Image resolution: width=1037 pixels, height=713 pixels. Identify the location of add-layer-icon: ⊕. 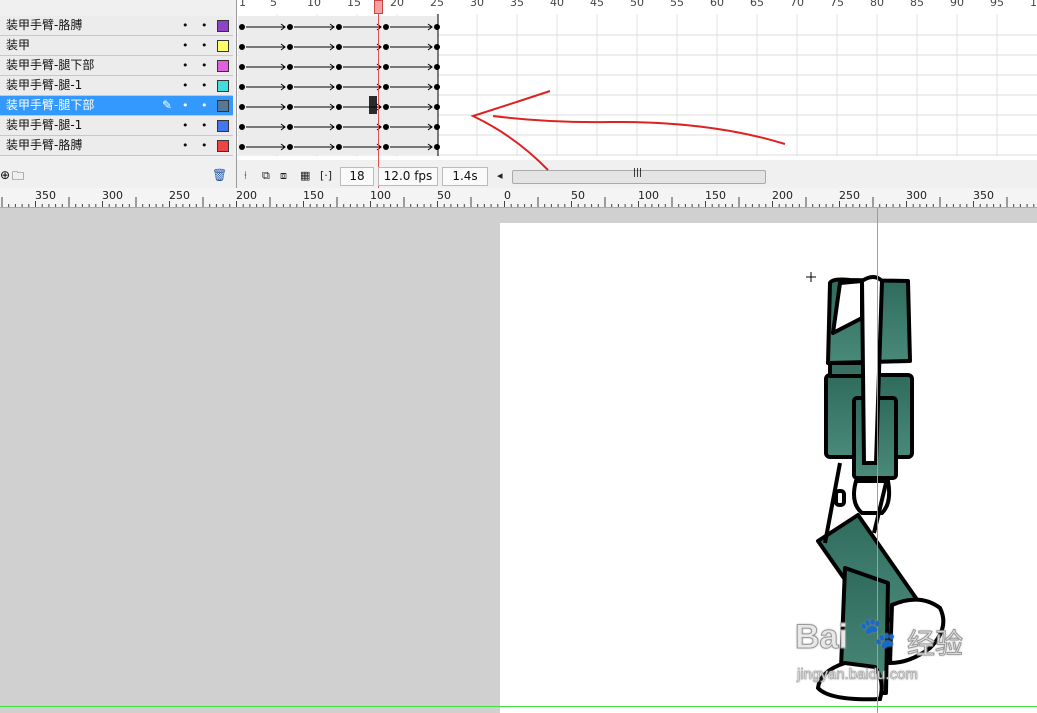
(5, 175).